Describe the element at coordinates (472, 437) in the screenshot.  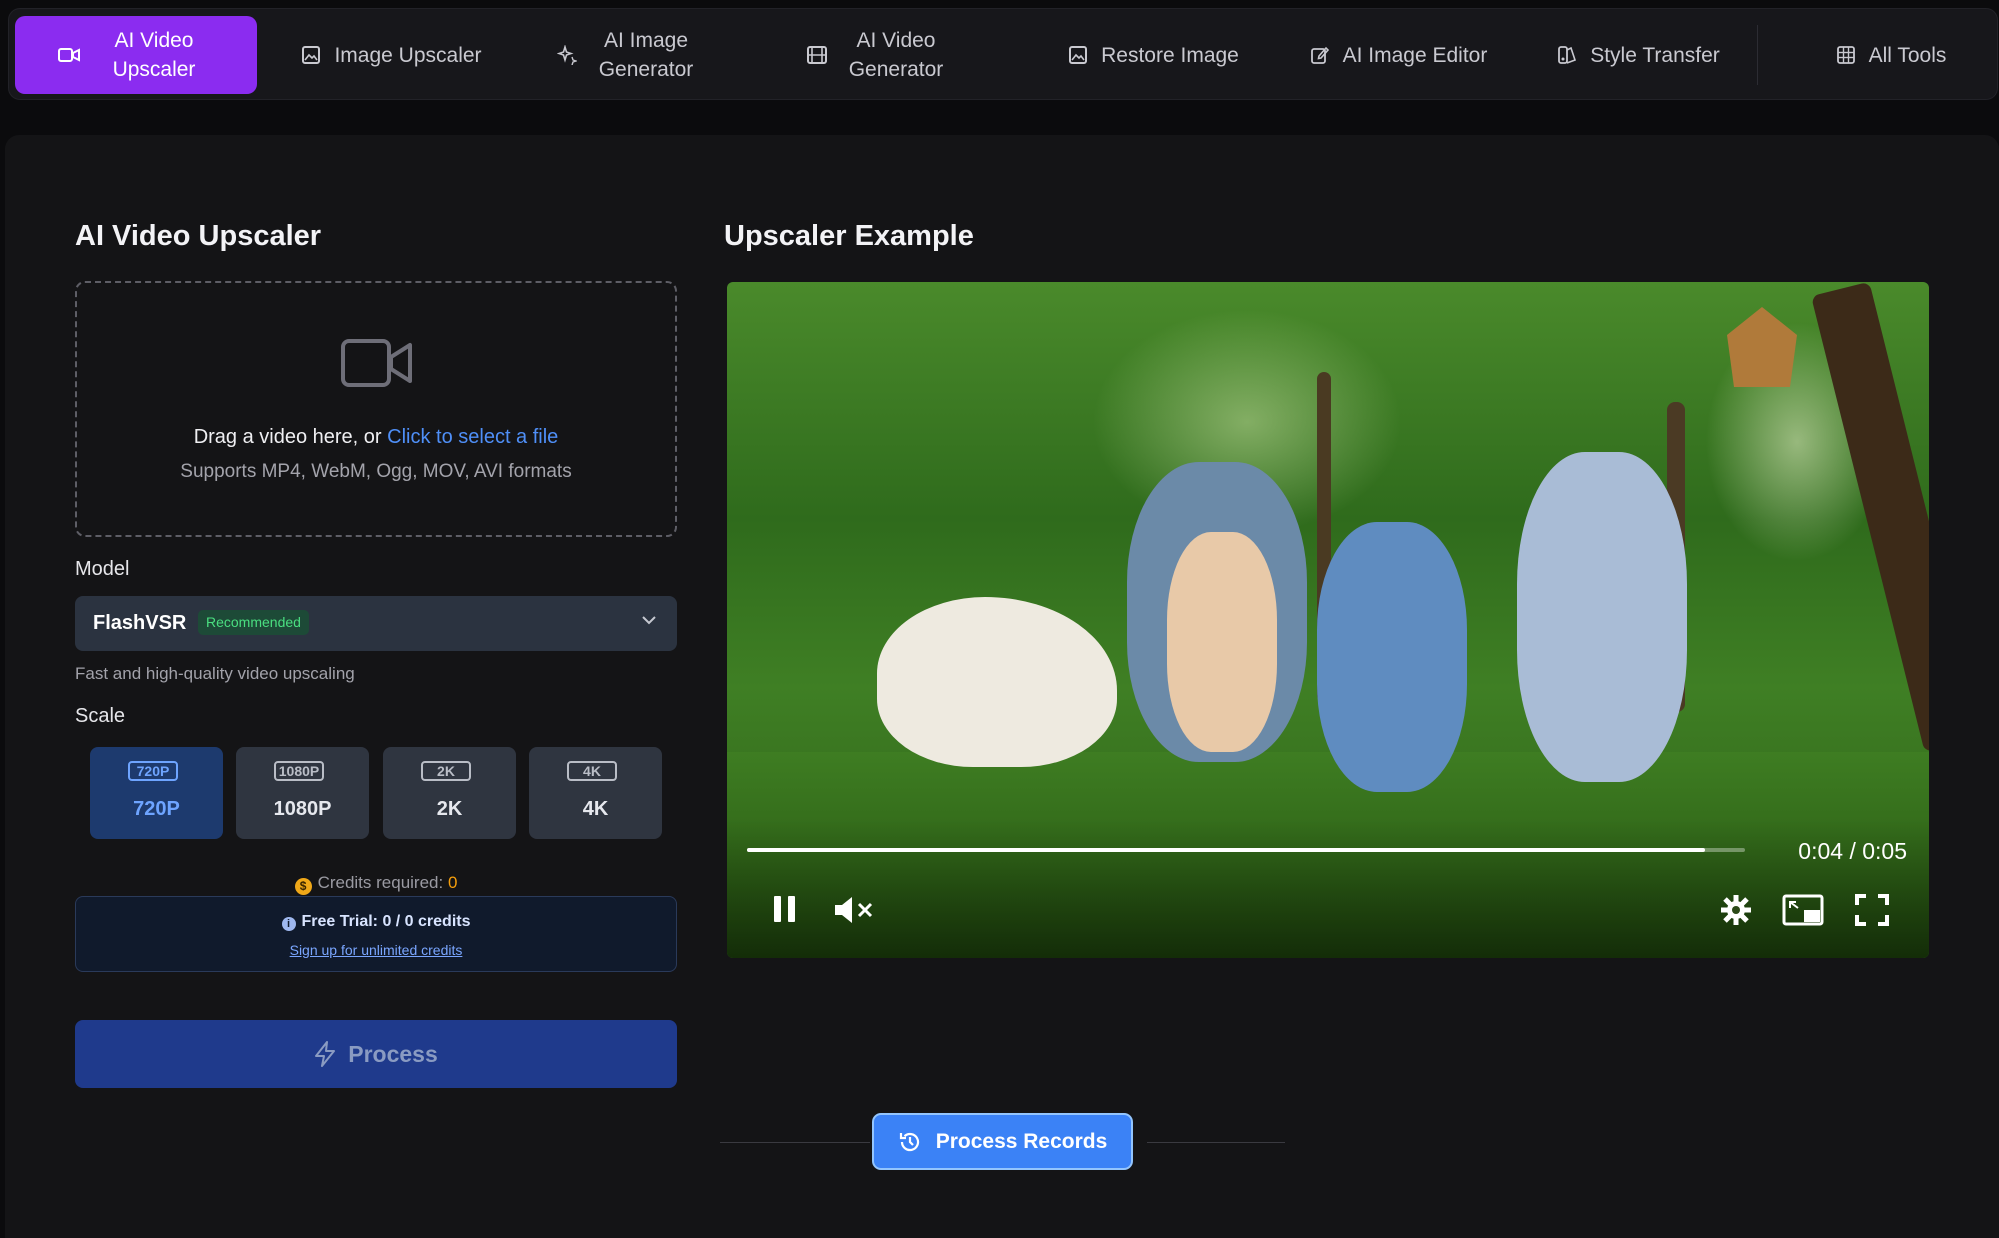
I see `select-file-link: Click to select a file` at that location.